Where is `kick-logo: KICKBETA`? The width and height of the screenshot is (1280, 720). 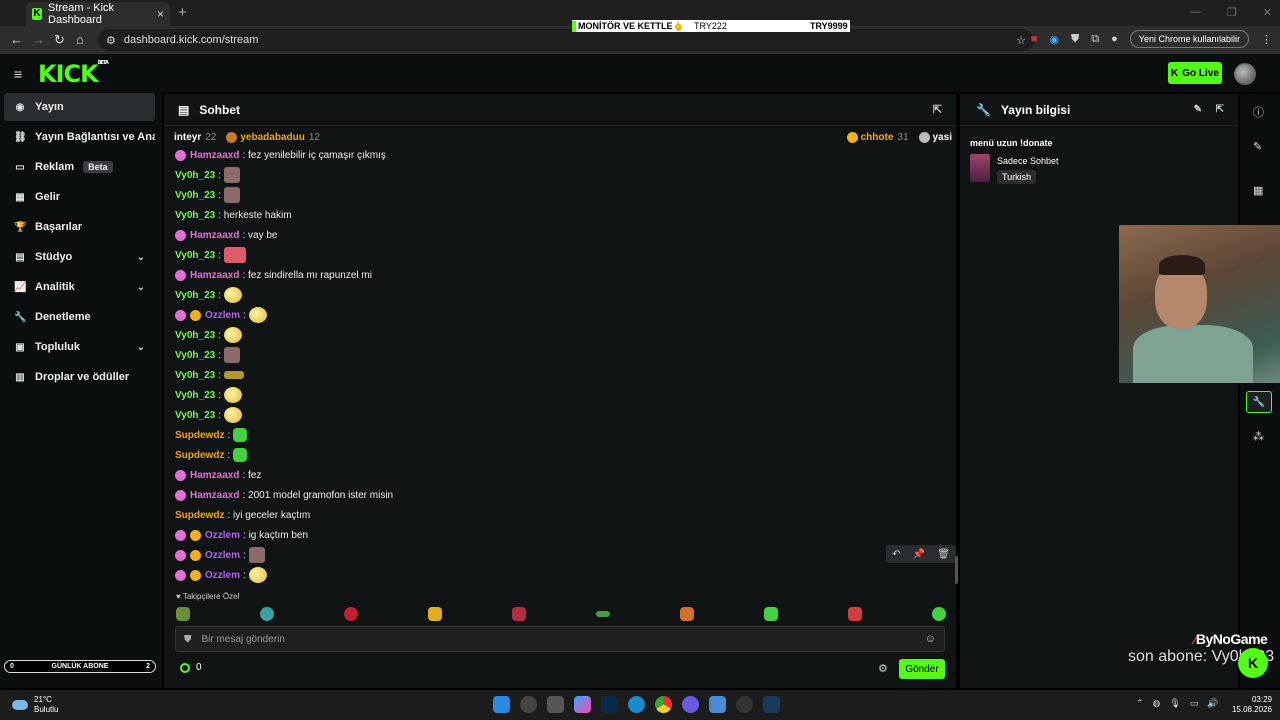
kick-logo: KICKBETA is located at coordinates (73, 74).